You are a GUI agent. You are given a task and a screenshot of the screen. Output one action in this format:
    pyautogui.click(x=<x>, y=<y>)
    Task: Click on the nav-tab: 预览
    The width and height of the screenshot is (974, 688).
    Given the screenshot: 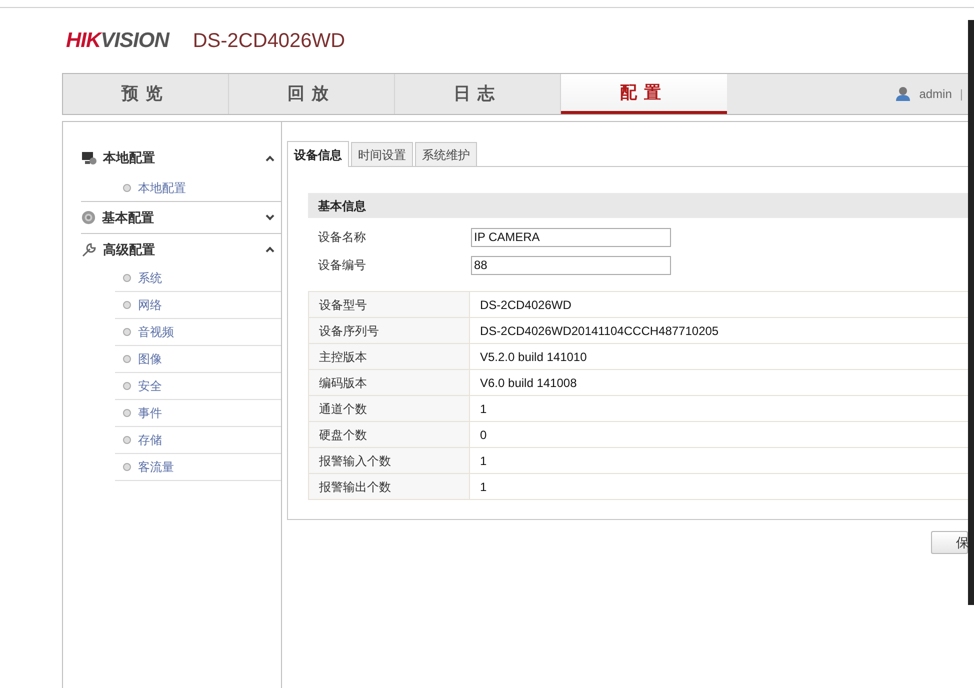 What is the action you would take?
    pyautogui.click(x=146, y=94)
    